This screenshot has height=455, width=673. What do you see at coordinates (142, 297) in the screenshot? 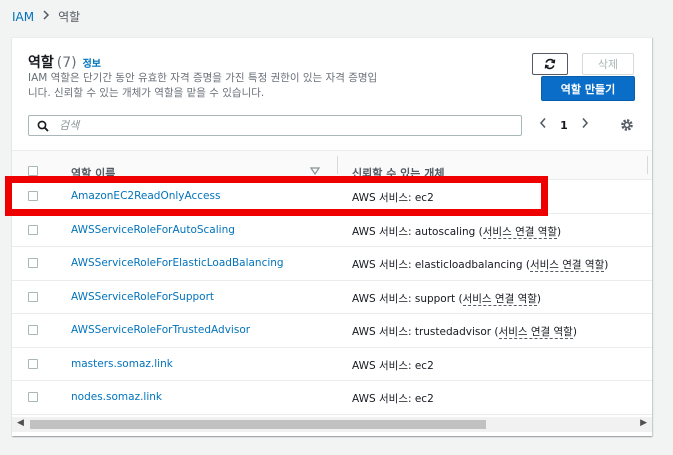
I see `role-name-link: AWSServiceRoleForSupport` at bounding box center [142, 297].